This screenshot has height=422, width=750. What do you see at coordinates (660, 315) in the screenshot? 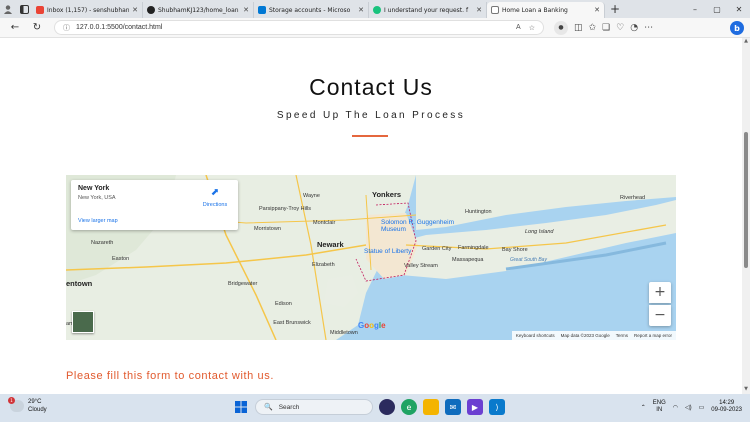
I see `zoom-out-button: −` at bounding box center [660, 315].